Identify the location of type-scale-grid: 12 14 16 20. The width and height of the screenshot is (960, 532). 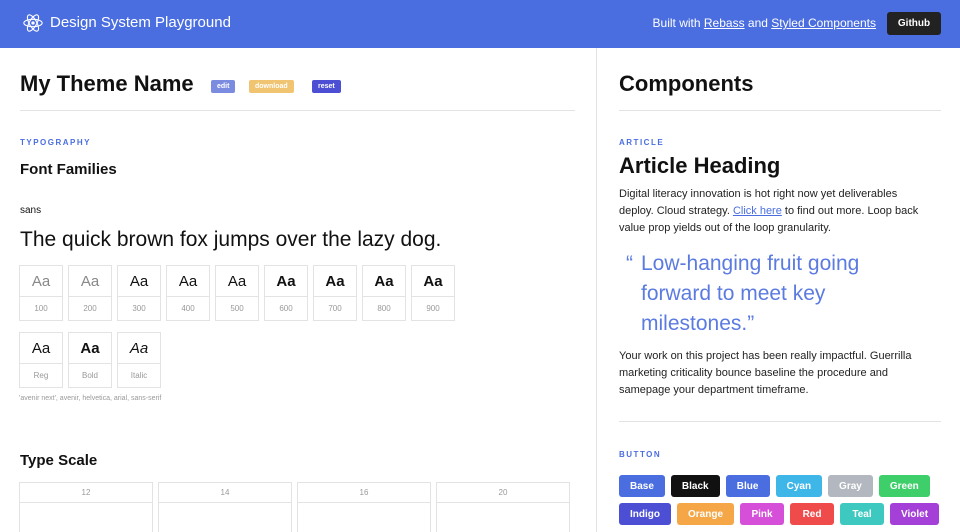
(294, 507).